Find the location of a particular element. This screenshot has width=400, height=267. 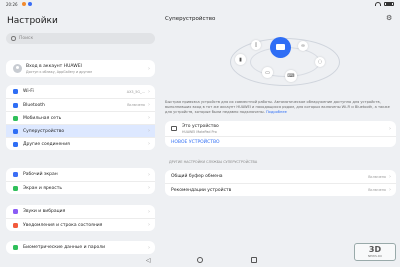

watermark-line1: 3D is located at coordinates (375, 249).